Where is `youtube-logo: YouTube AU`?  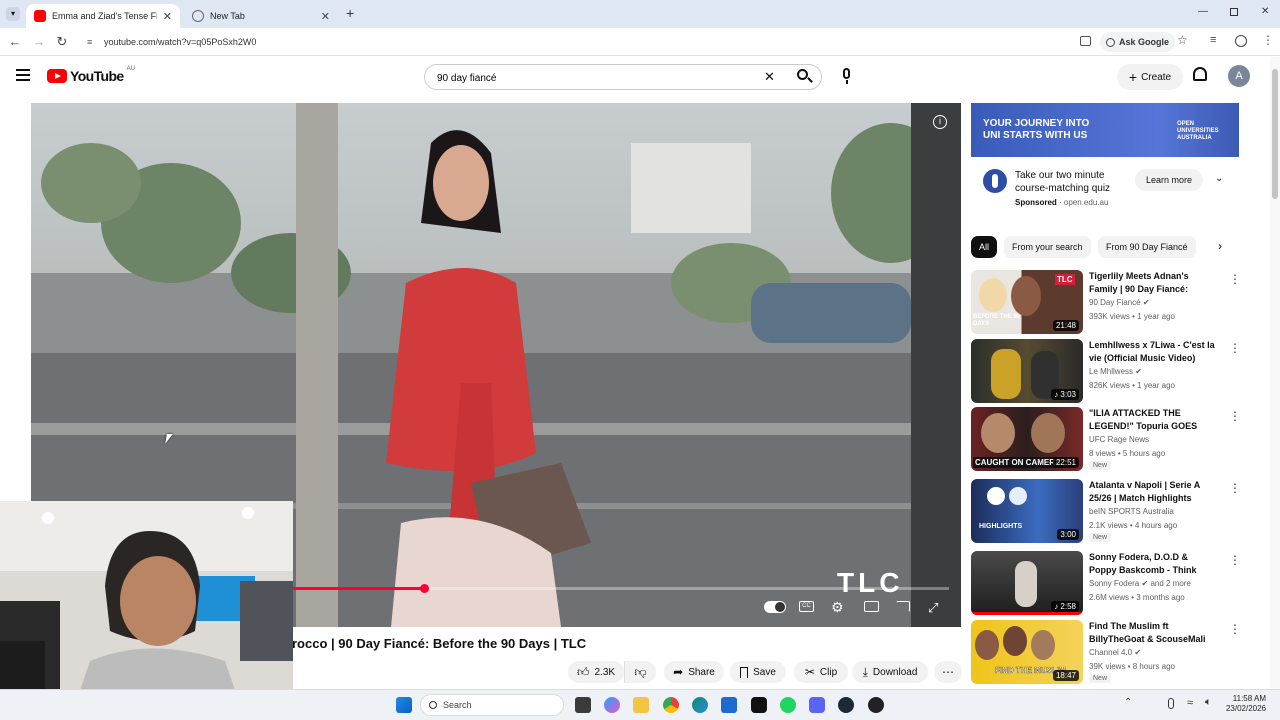
youtube-logo: YouTube AU is located at coordinates (91, 75).